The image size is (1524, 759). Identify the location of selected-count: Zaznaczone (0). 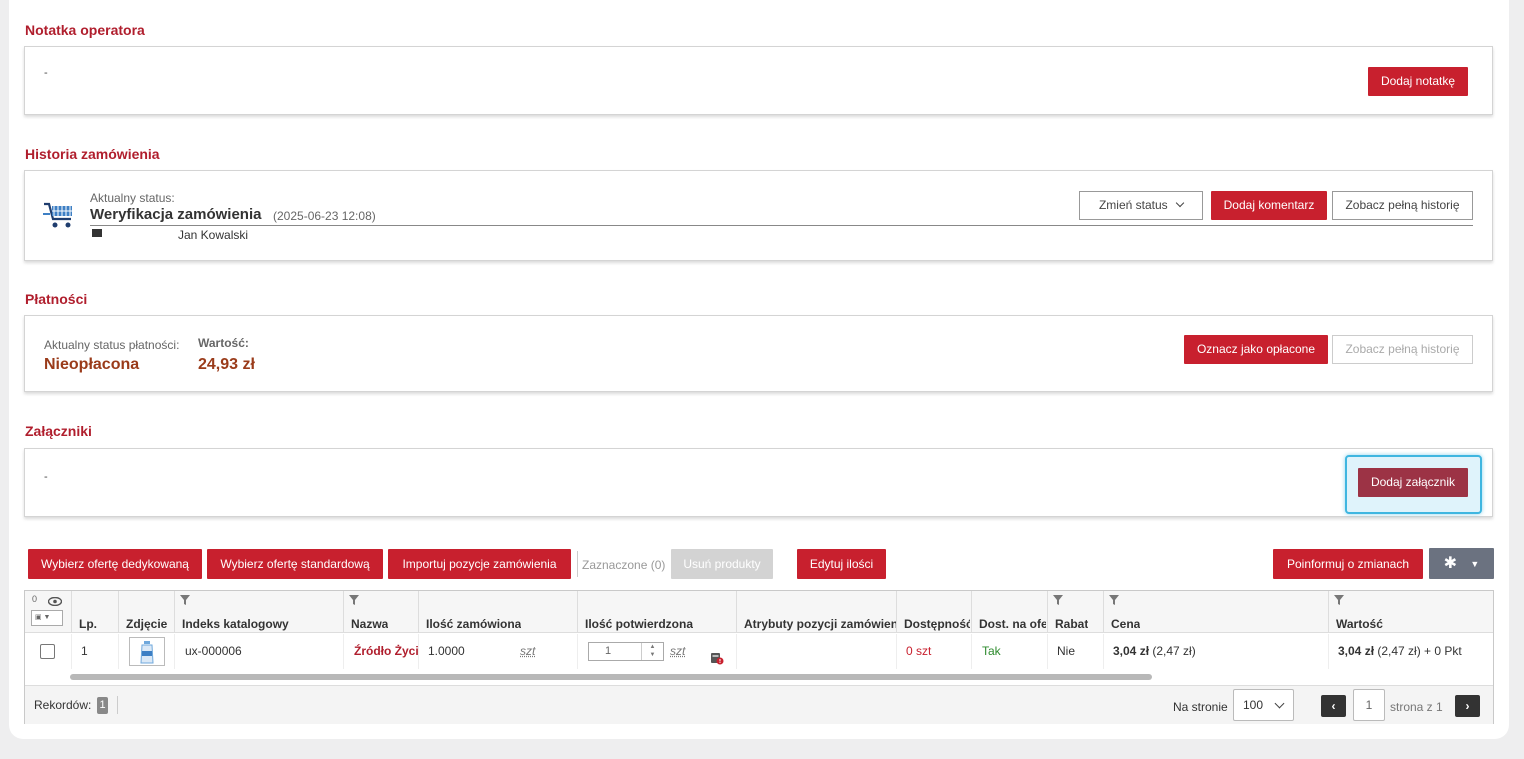
(624, 565).